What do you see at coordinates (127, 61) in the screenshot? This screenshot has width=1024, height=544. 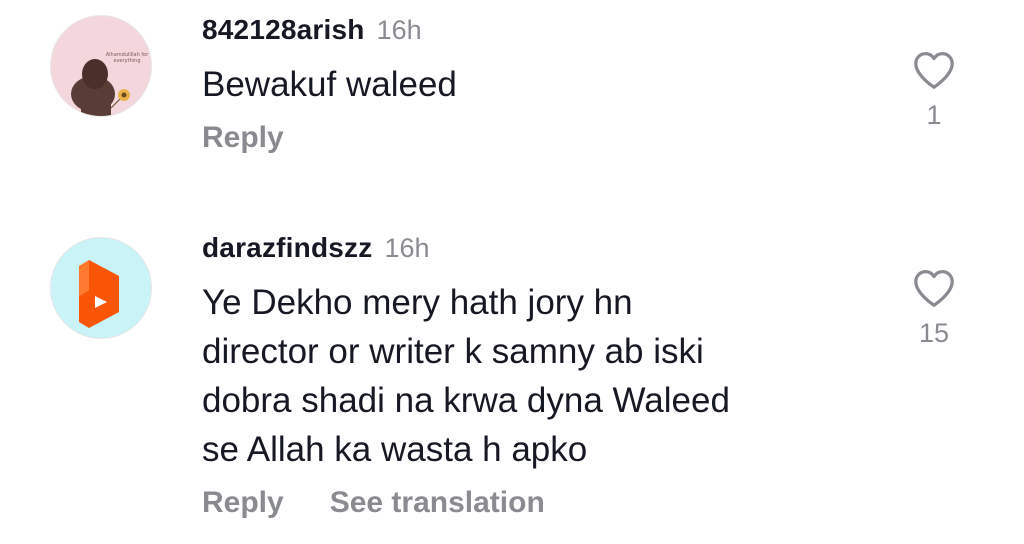 I see `avatar-caption-line2: everything` at bounding box center [127, 61].